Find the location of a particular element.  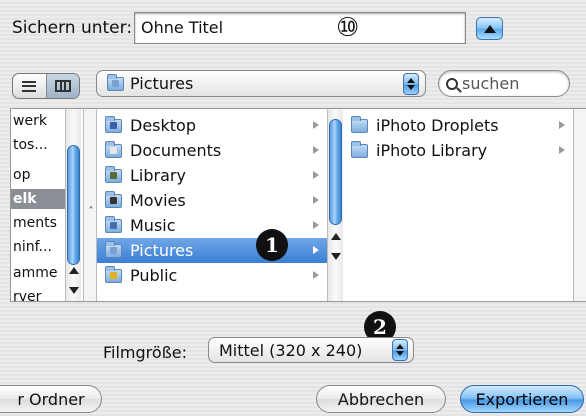

callout-1: 1 is located at coordinates (272, 245).